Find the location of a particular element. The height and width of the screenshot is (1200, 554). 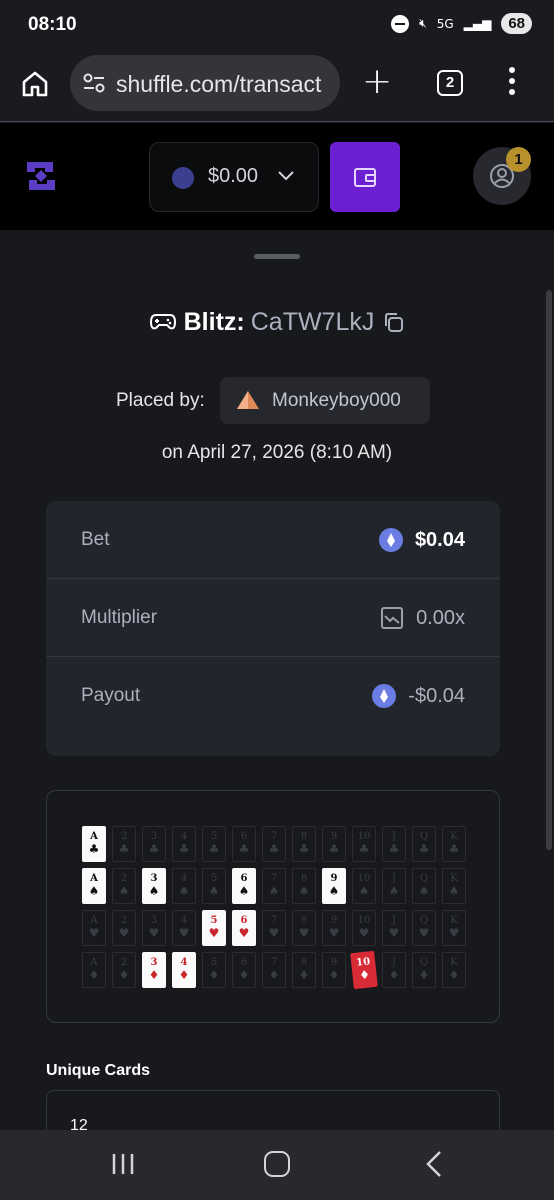

card-k-diamonds: K ♦ is located at coordinates (454, 970).